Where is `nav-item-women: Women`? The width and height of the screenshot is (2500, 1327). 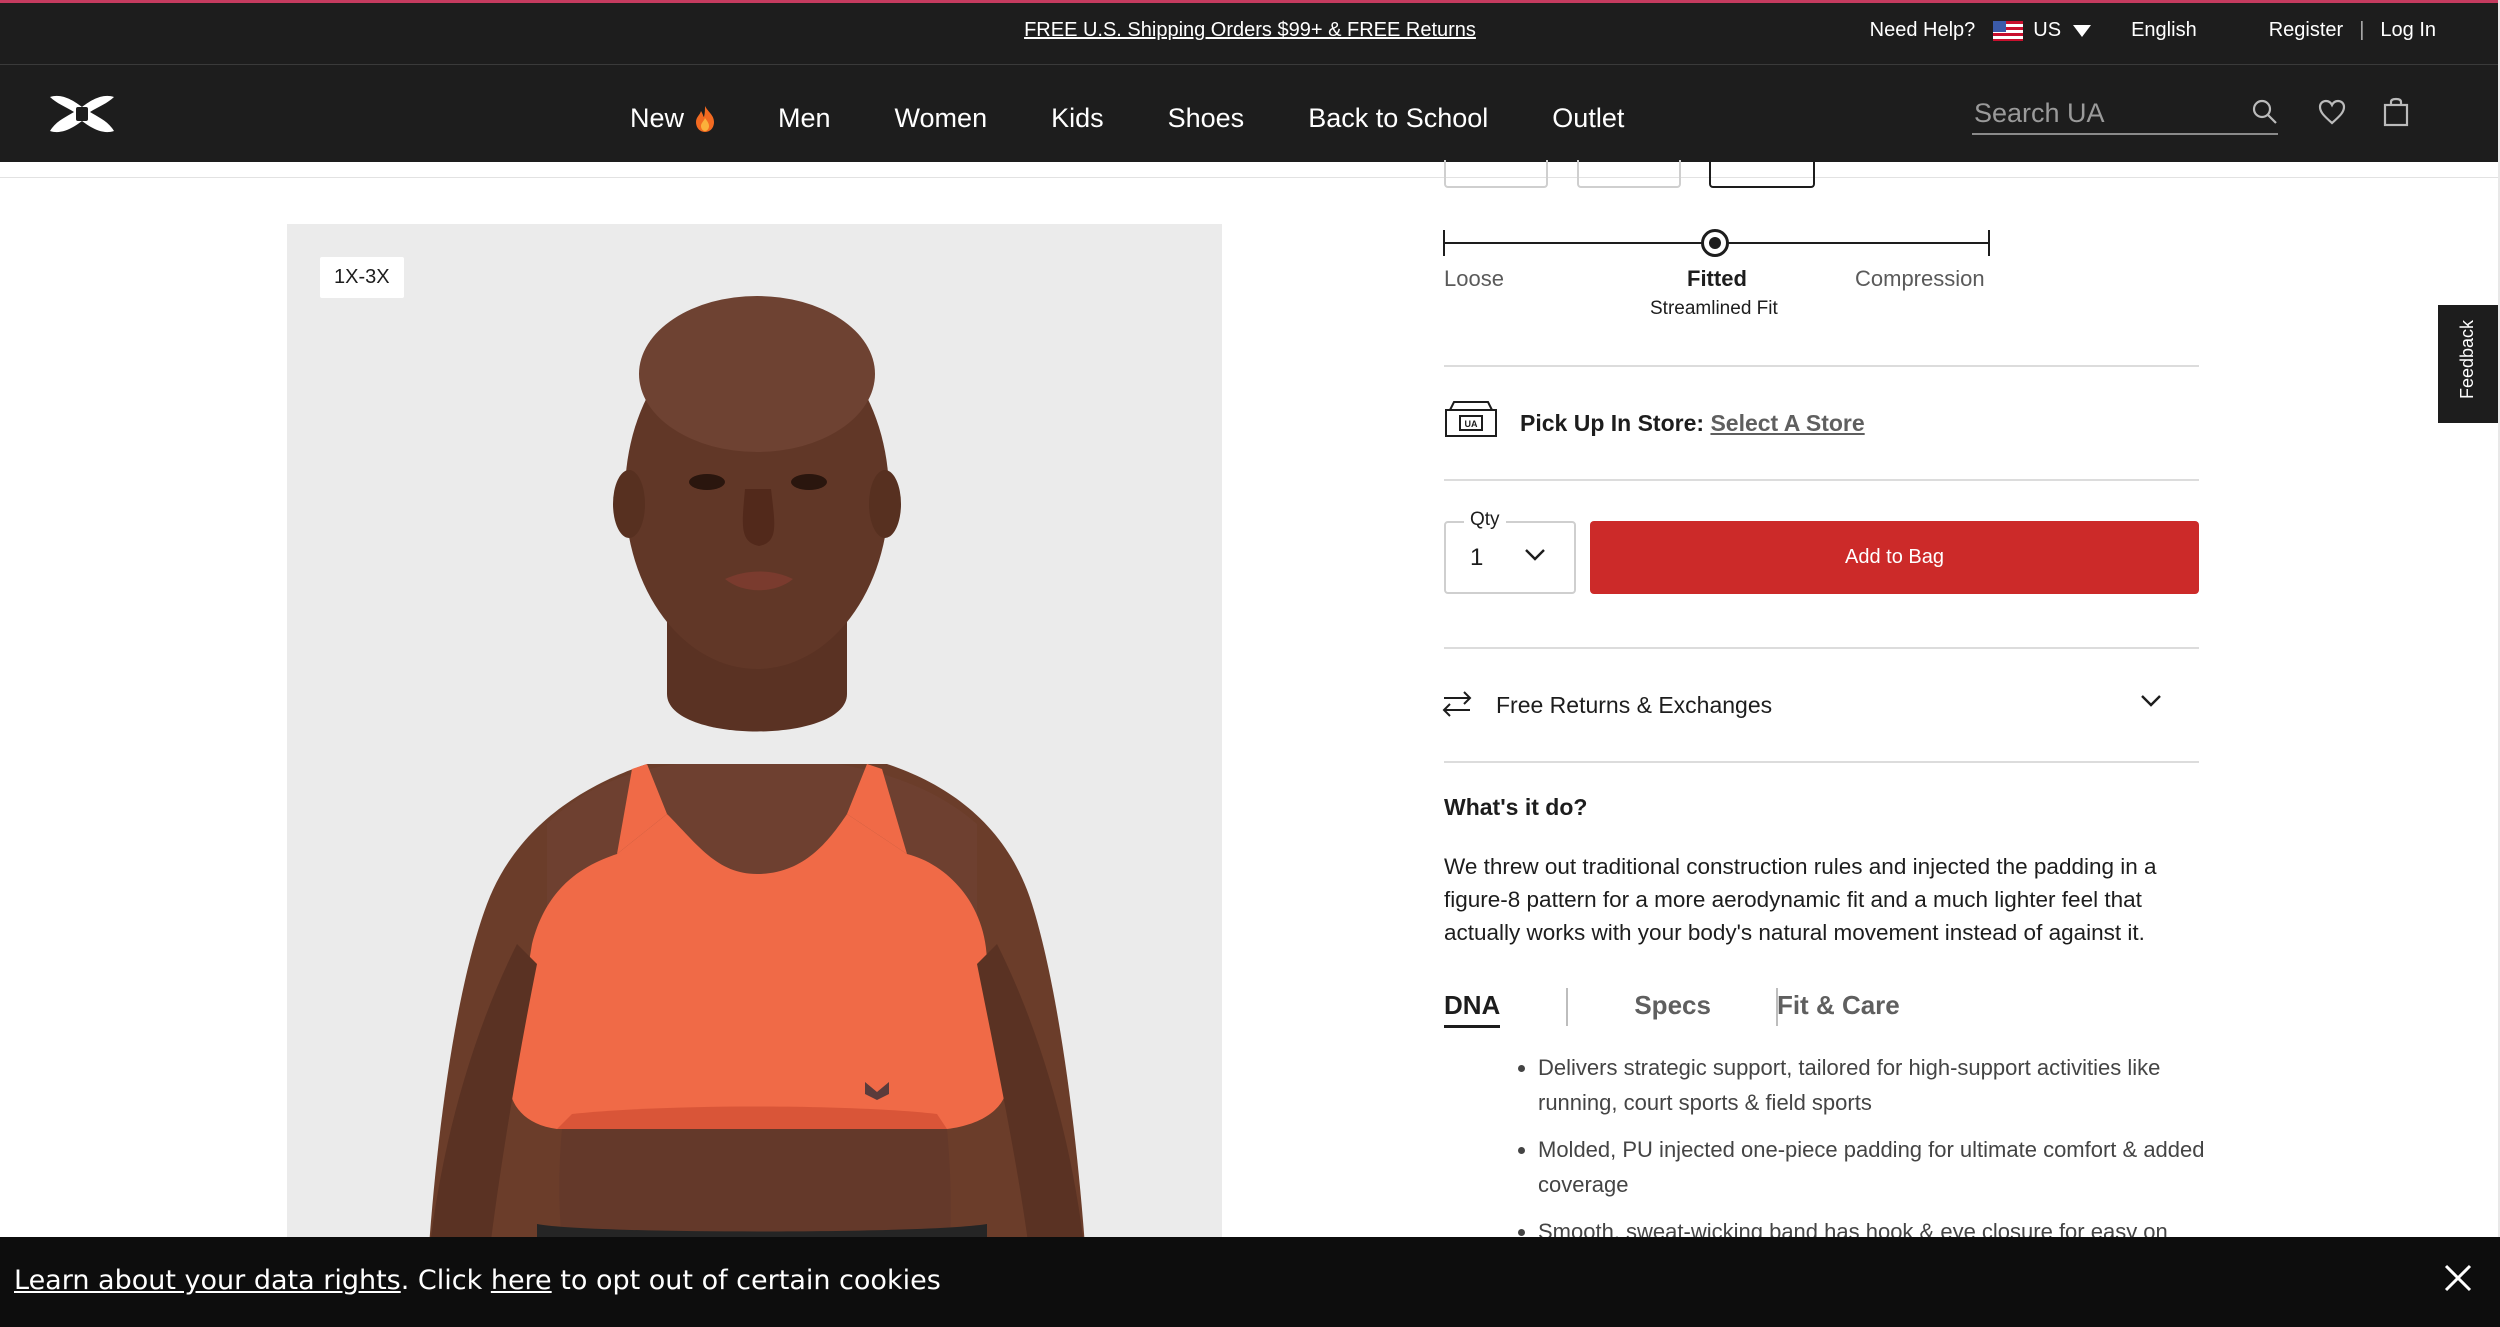
nav-item-women: Women is located at coordinates (941, 118).